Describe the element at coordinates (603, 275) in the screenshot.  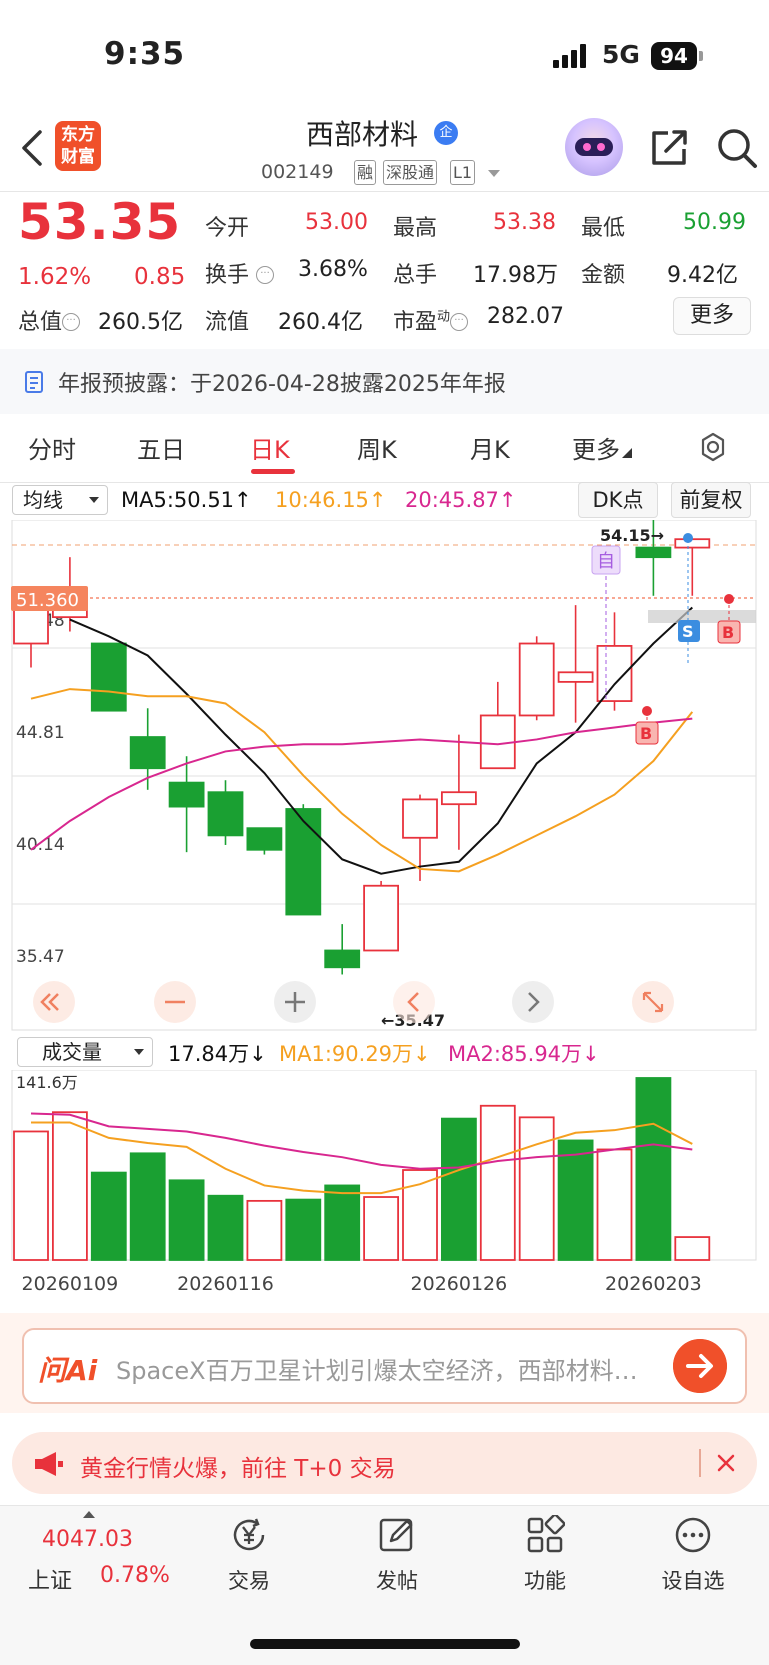
I see `stat-label-amount: 金额` at that location.